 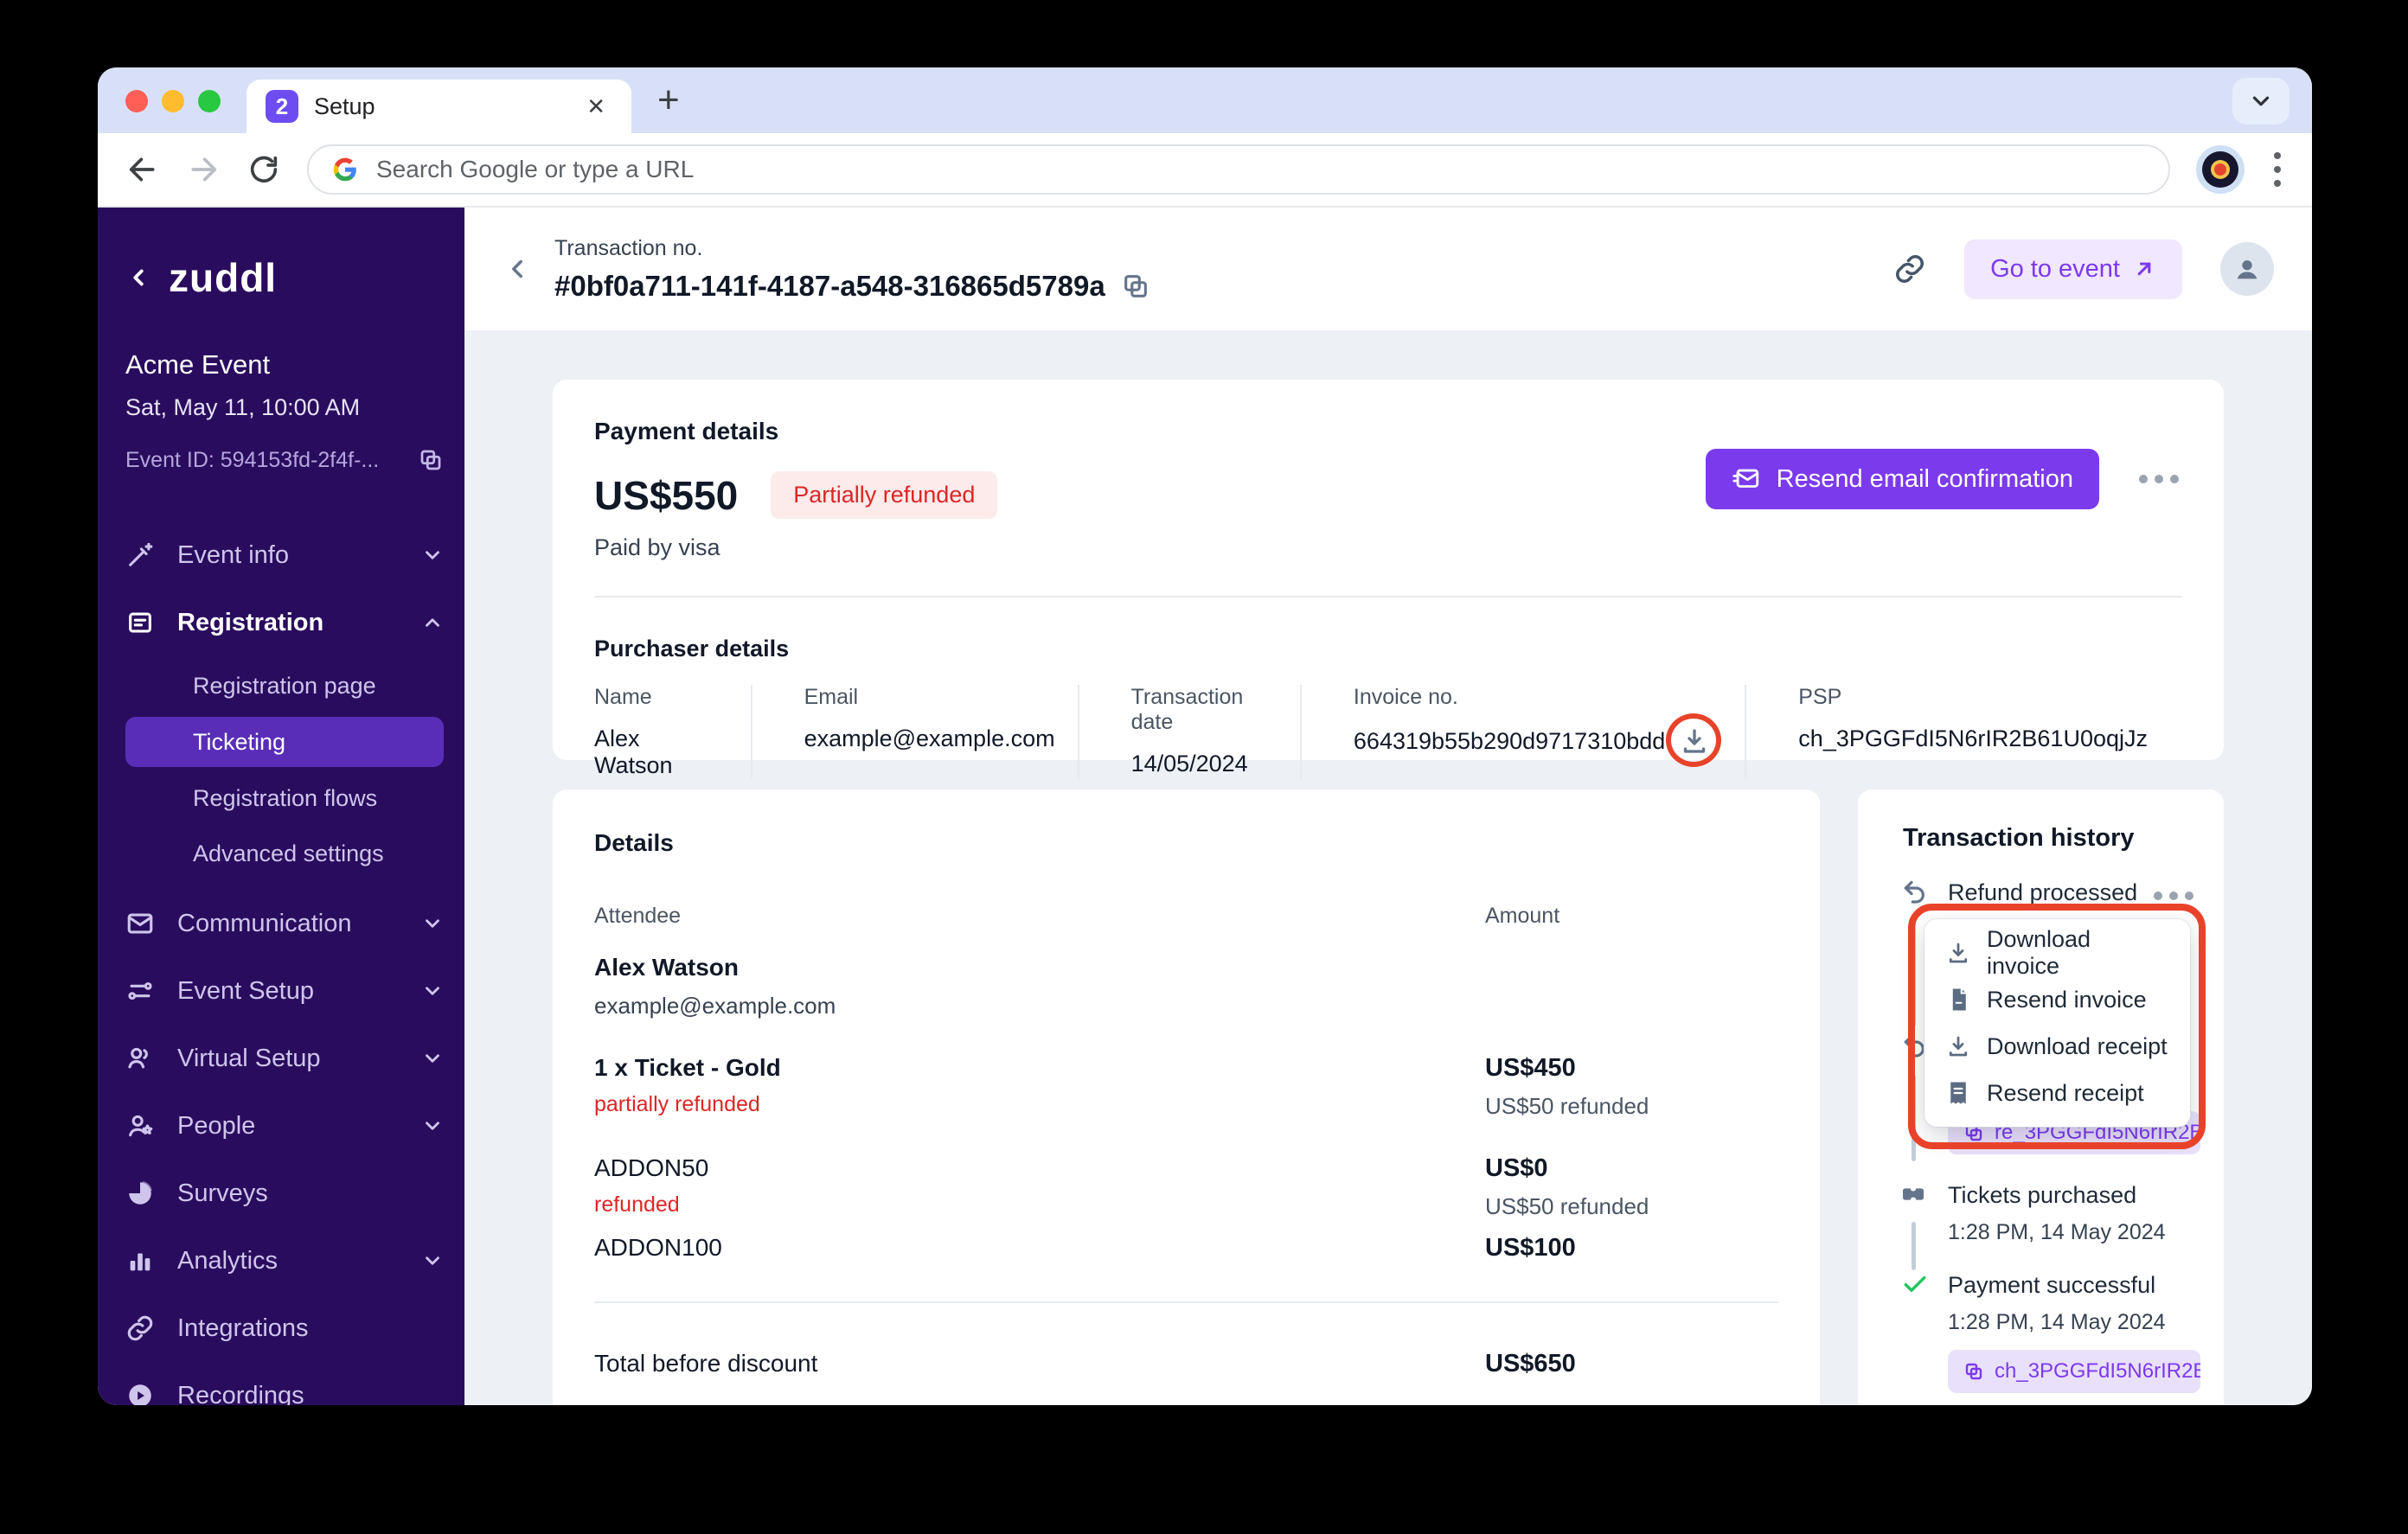 What do you see at coordinates (1694, 740) in the screenshot?
I see `download-invoice-icon` at bounding box center [1694, 740].